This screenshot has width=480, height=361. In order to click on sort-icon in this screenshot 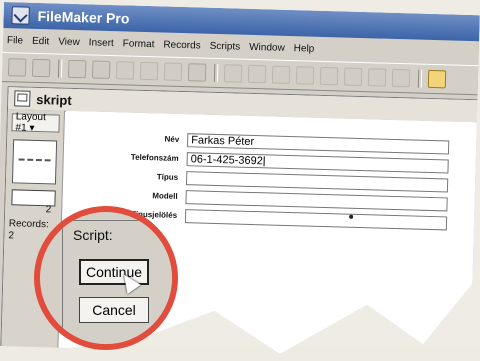, I will do `click(329, 76)`.